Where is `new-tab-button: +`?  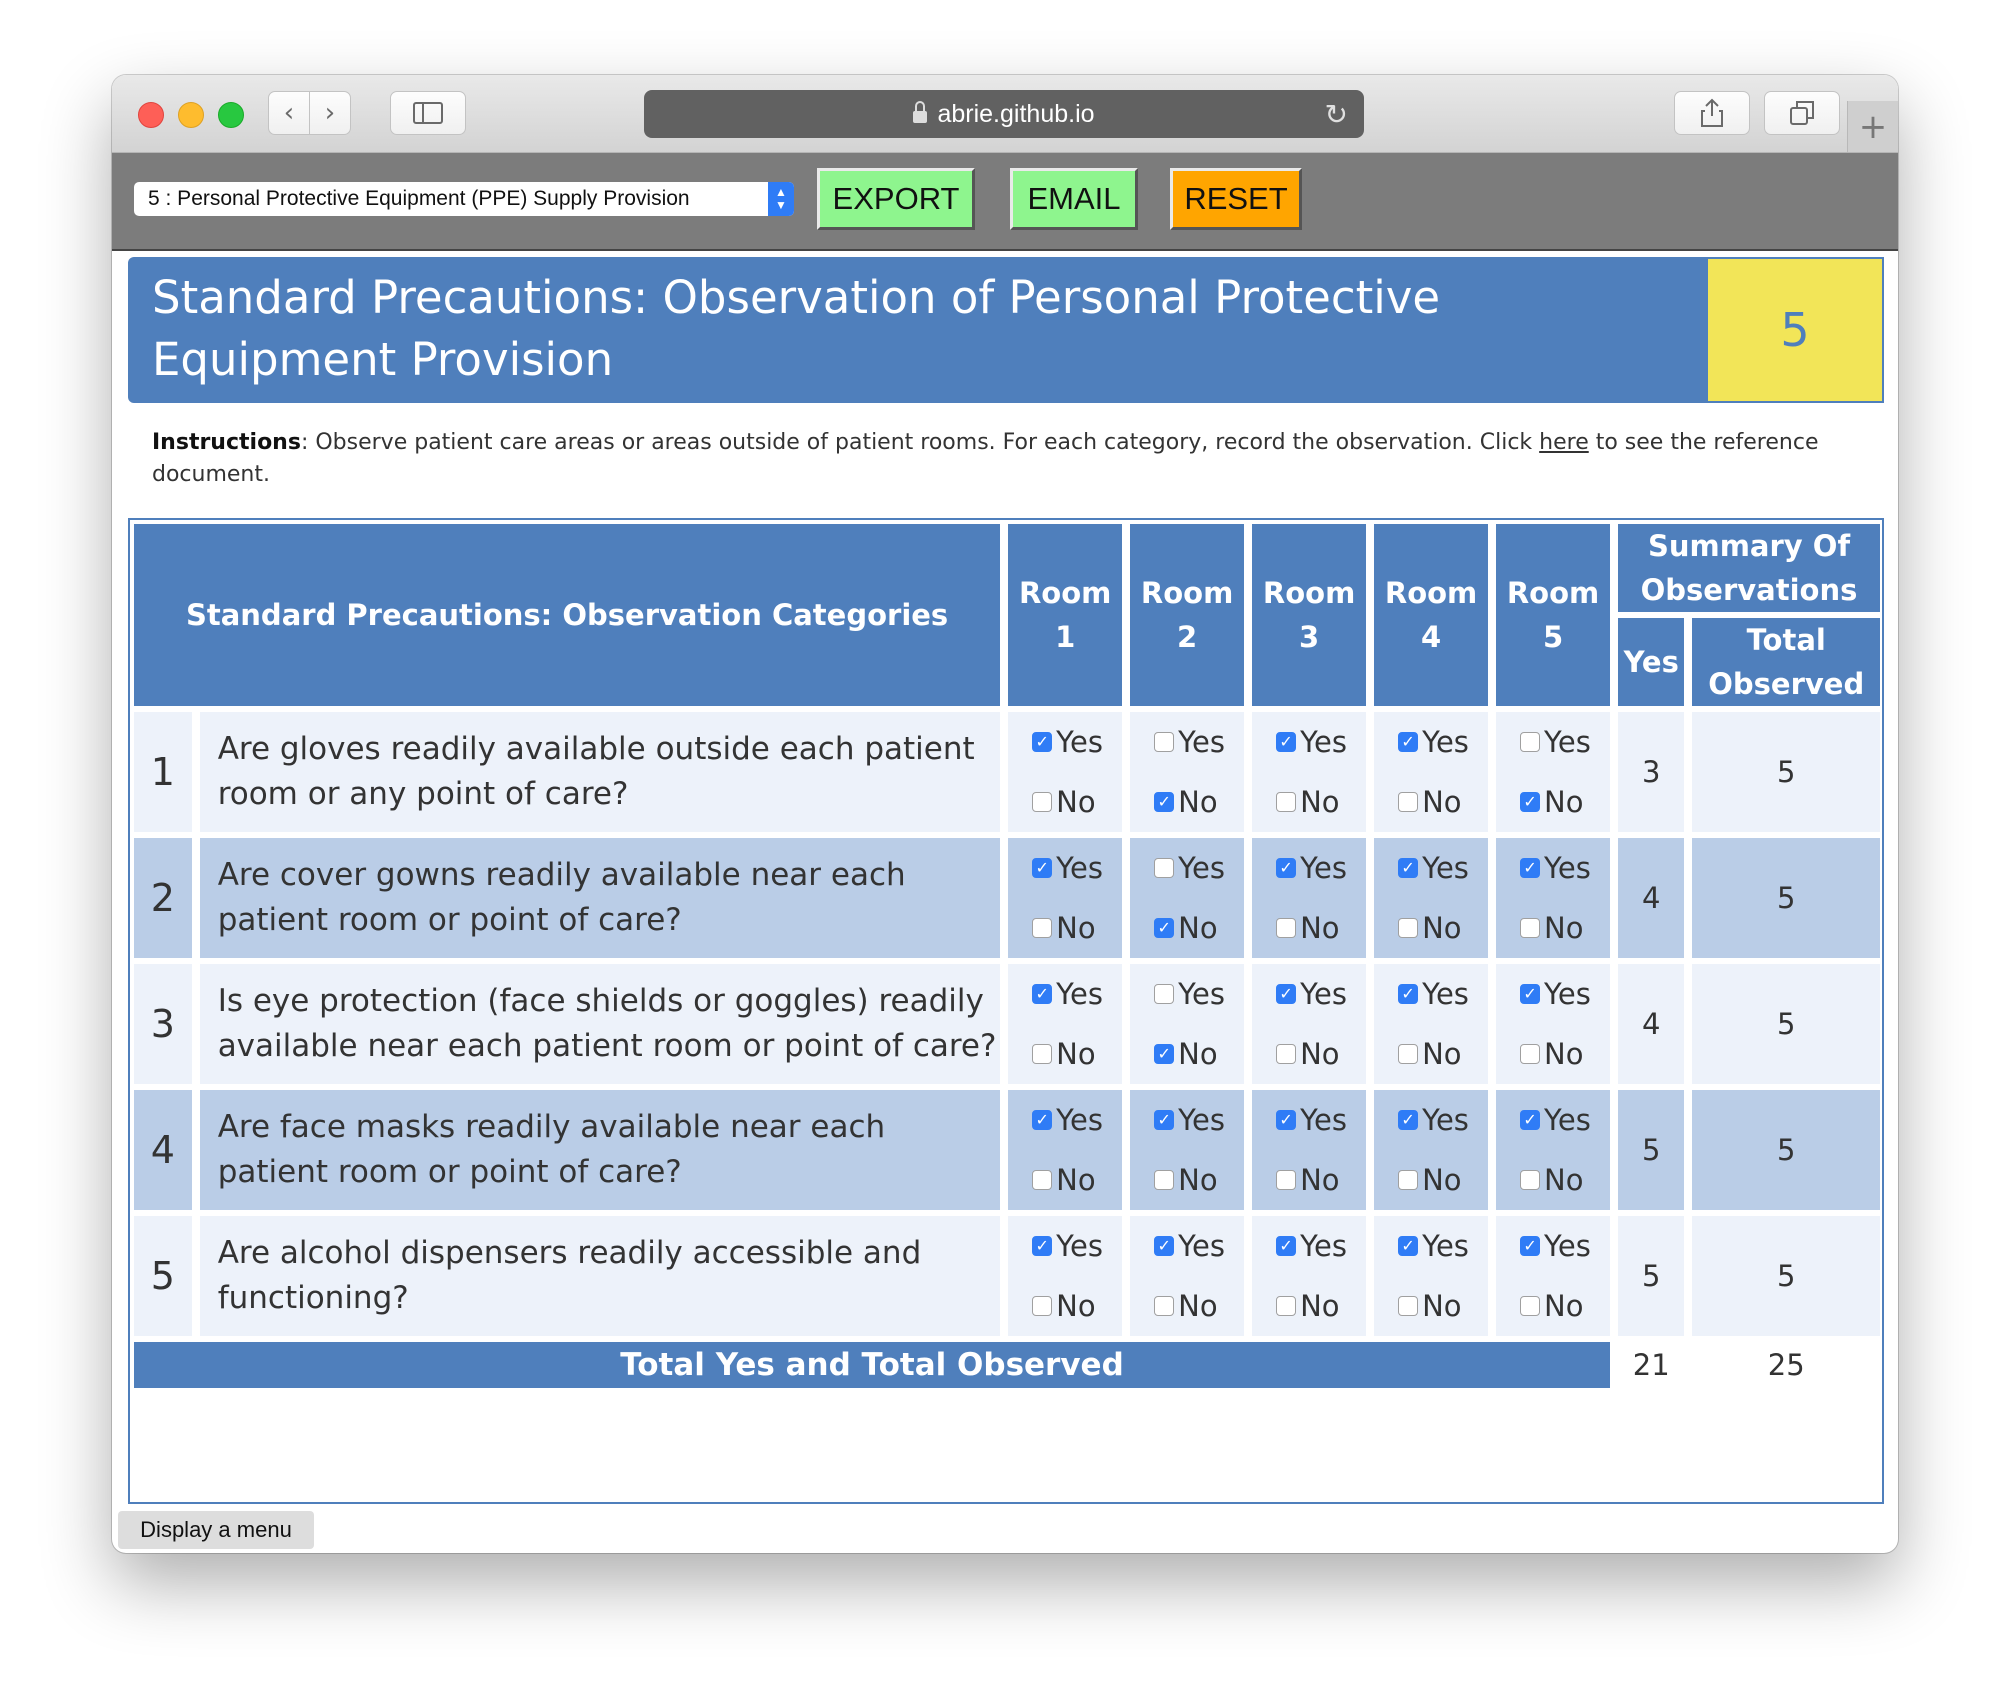 new-tab-button: + is located at coordinates (1872, 126).